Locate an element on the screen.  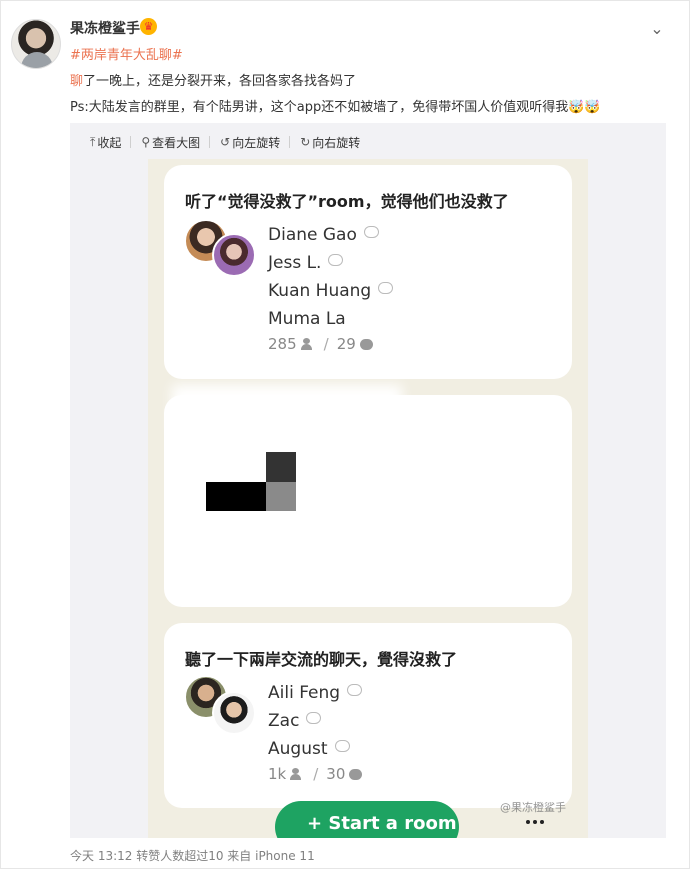
rotate-right-label: 向右旋转 is located at coordinates (336, 142).